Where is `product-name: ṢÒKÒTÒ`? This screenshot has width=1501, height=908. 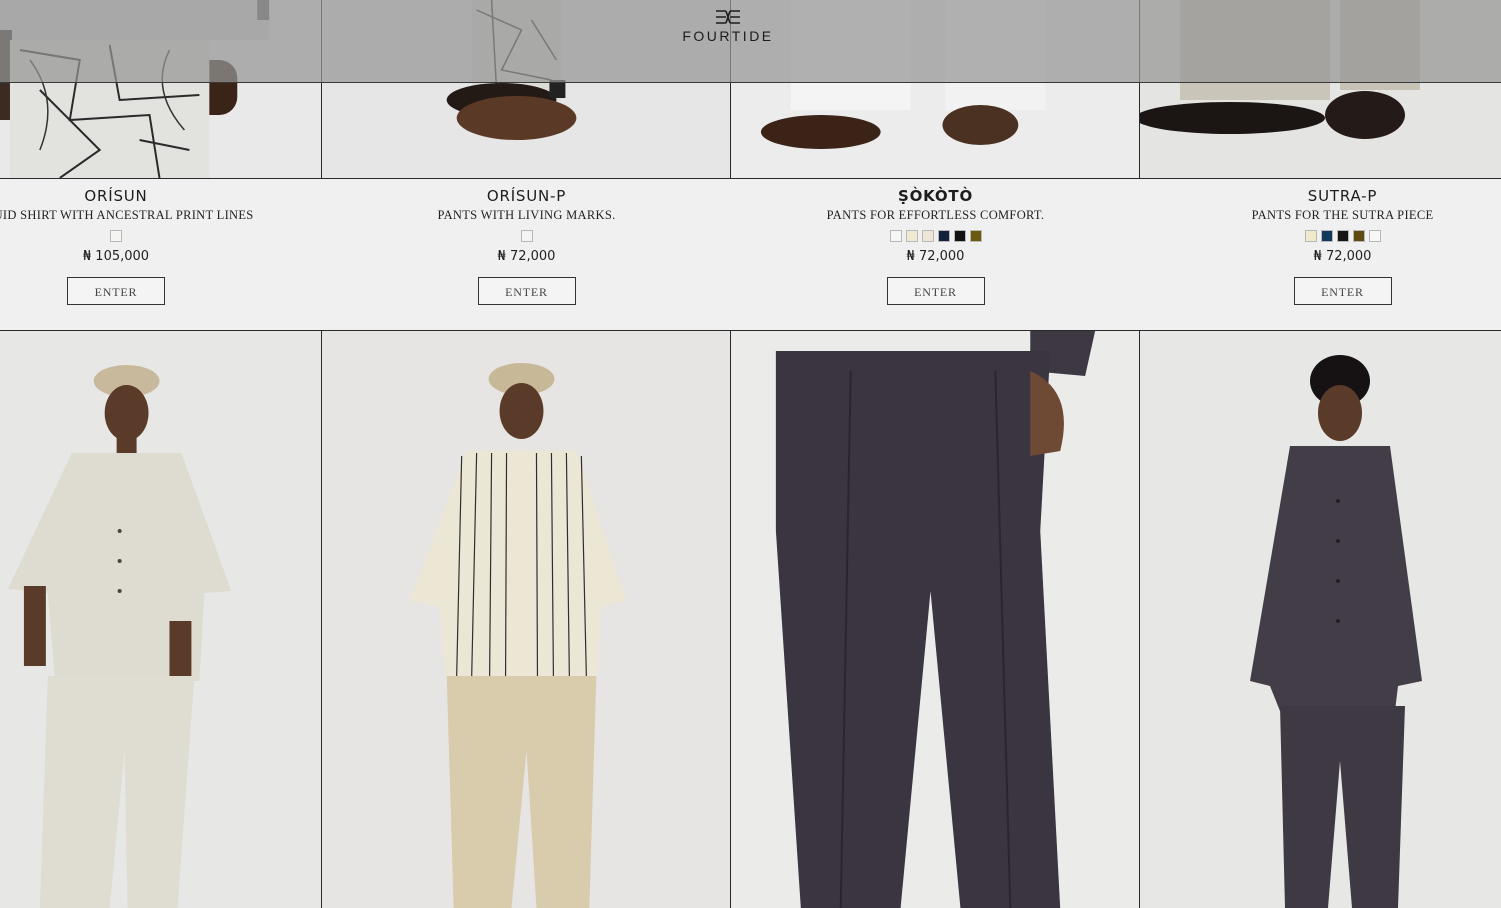 product-name: ṢÒKÒTÒ is located at coordinates (935, 196).